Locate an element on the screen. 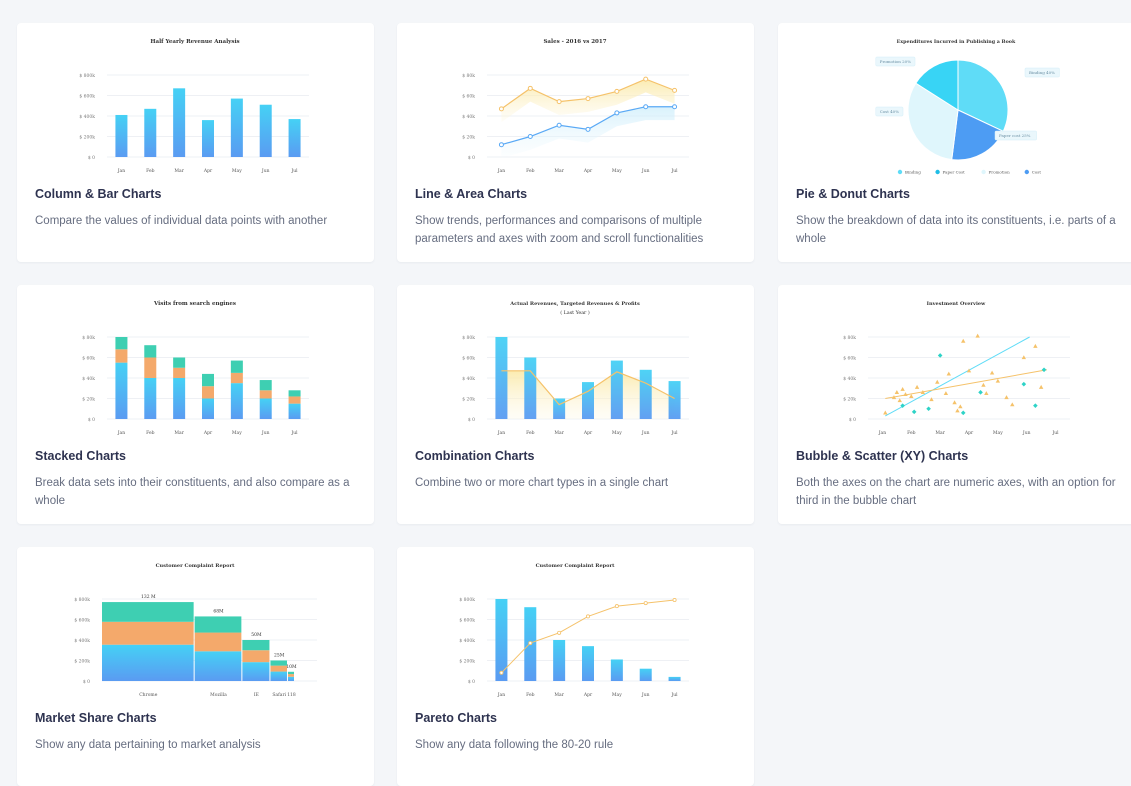  card-title: Market Share Charts is located at coordinates (96, 718).